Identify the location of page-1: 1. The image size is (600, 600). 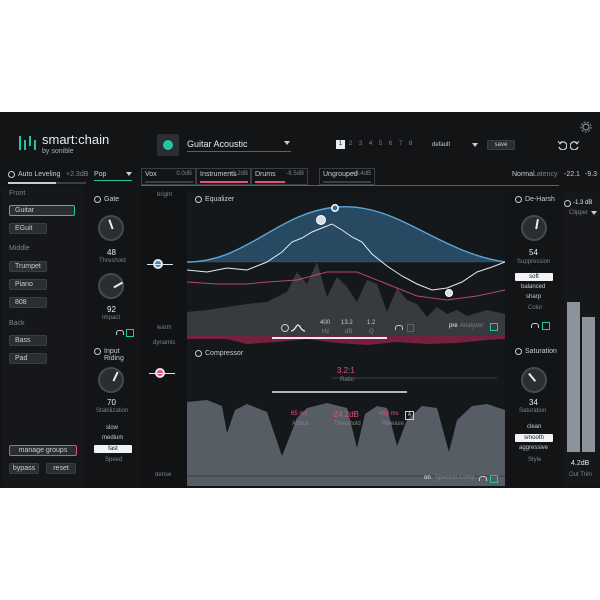
(340, 144).